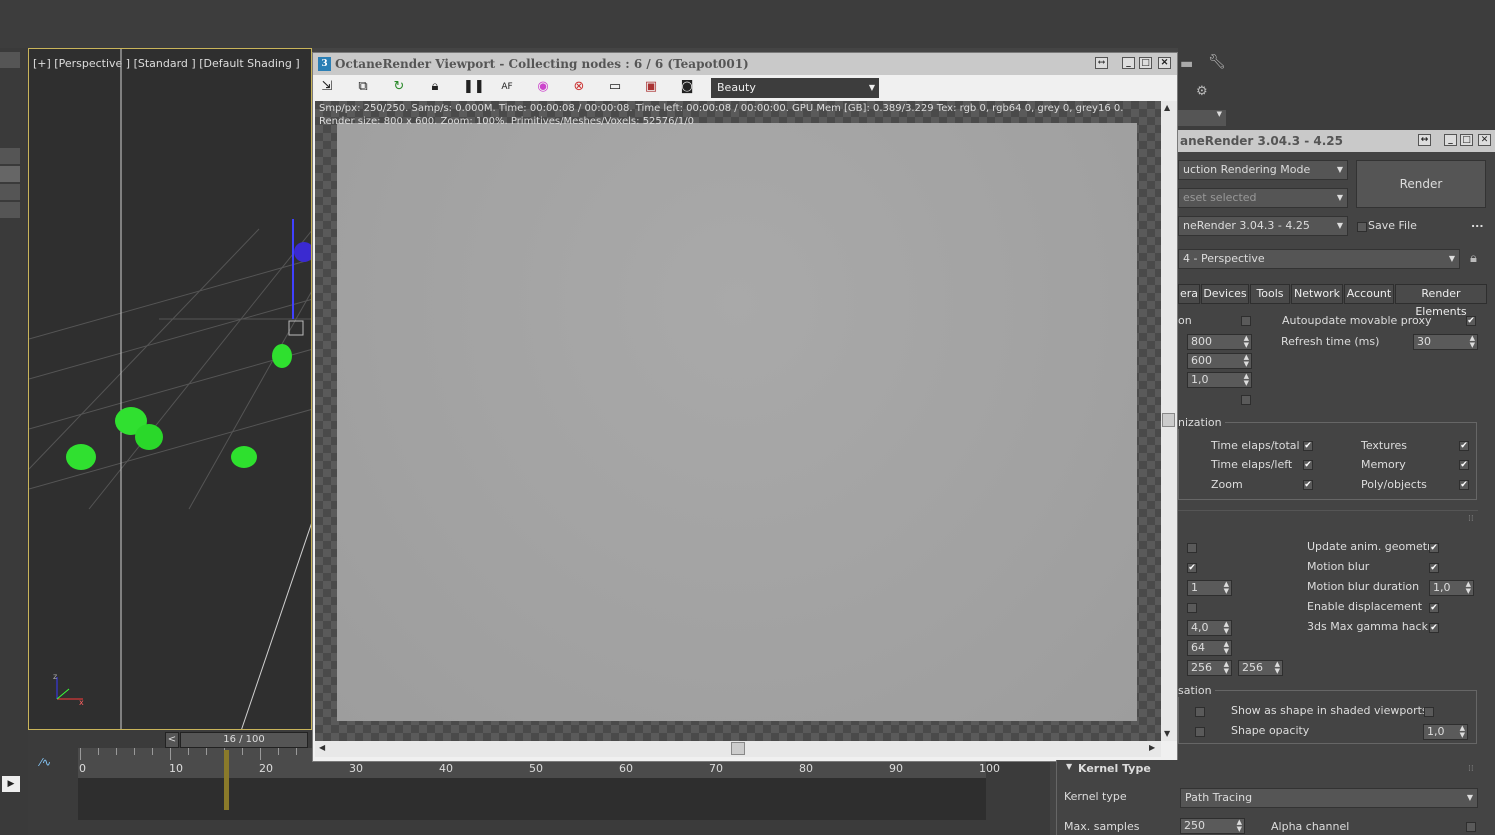 This screenshot has height=835, width=1495. What do you see at coordinates (1445, 342) in the screenshot?
I see `refresh-spinner: 30 ▲ ▼` at bounding box center [1445, 342].